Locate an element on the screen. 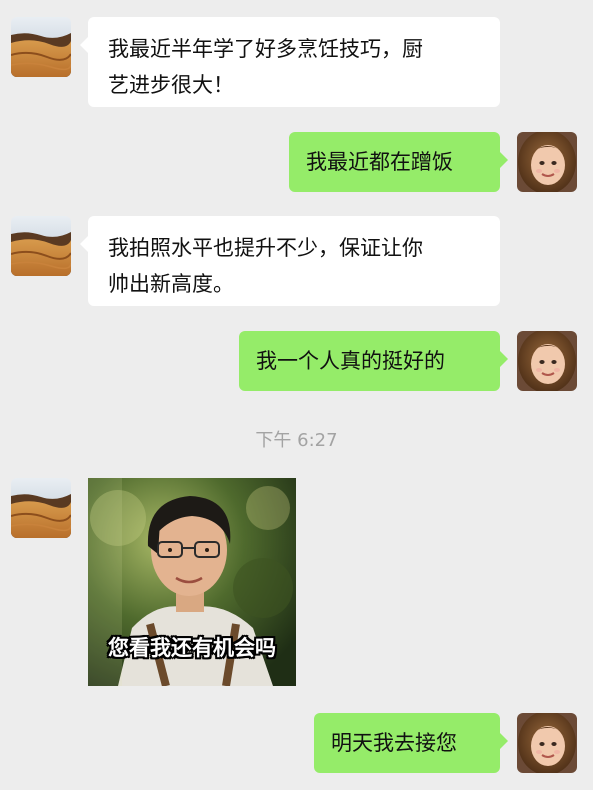  sticker-image: 您看我还有机会吗 is located at coordinates (192, 582).